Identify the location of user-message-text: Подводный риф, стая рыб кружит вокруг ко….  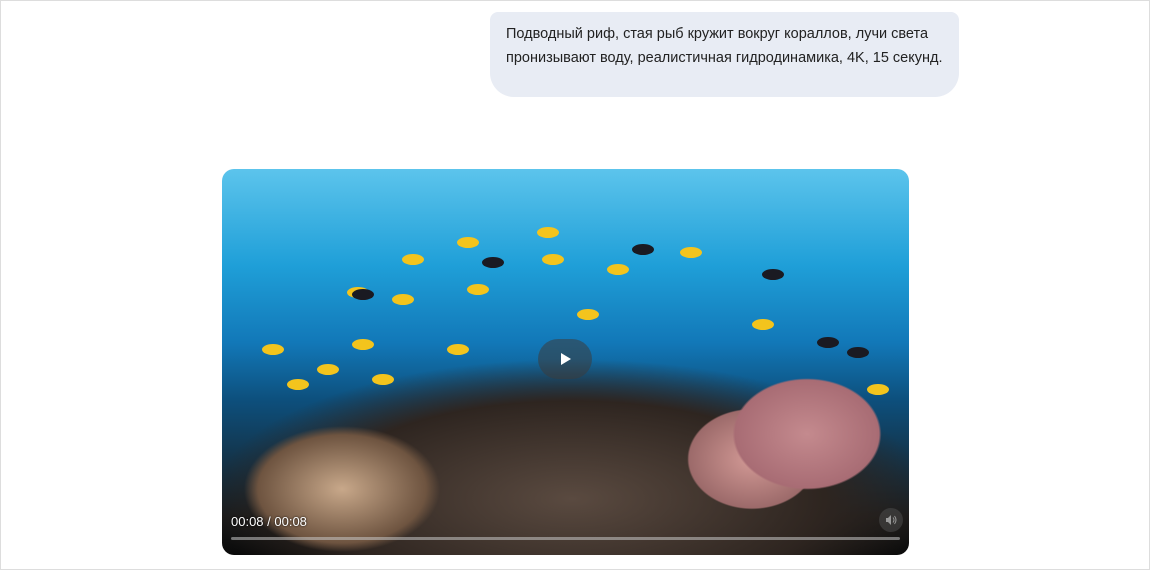
(724, 46).